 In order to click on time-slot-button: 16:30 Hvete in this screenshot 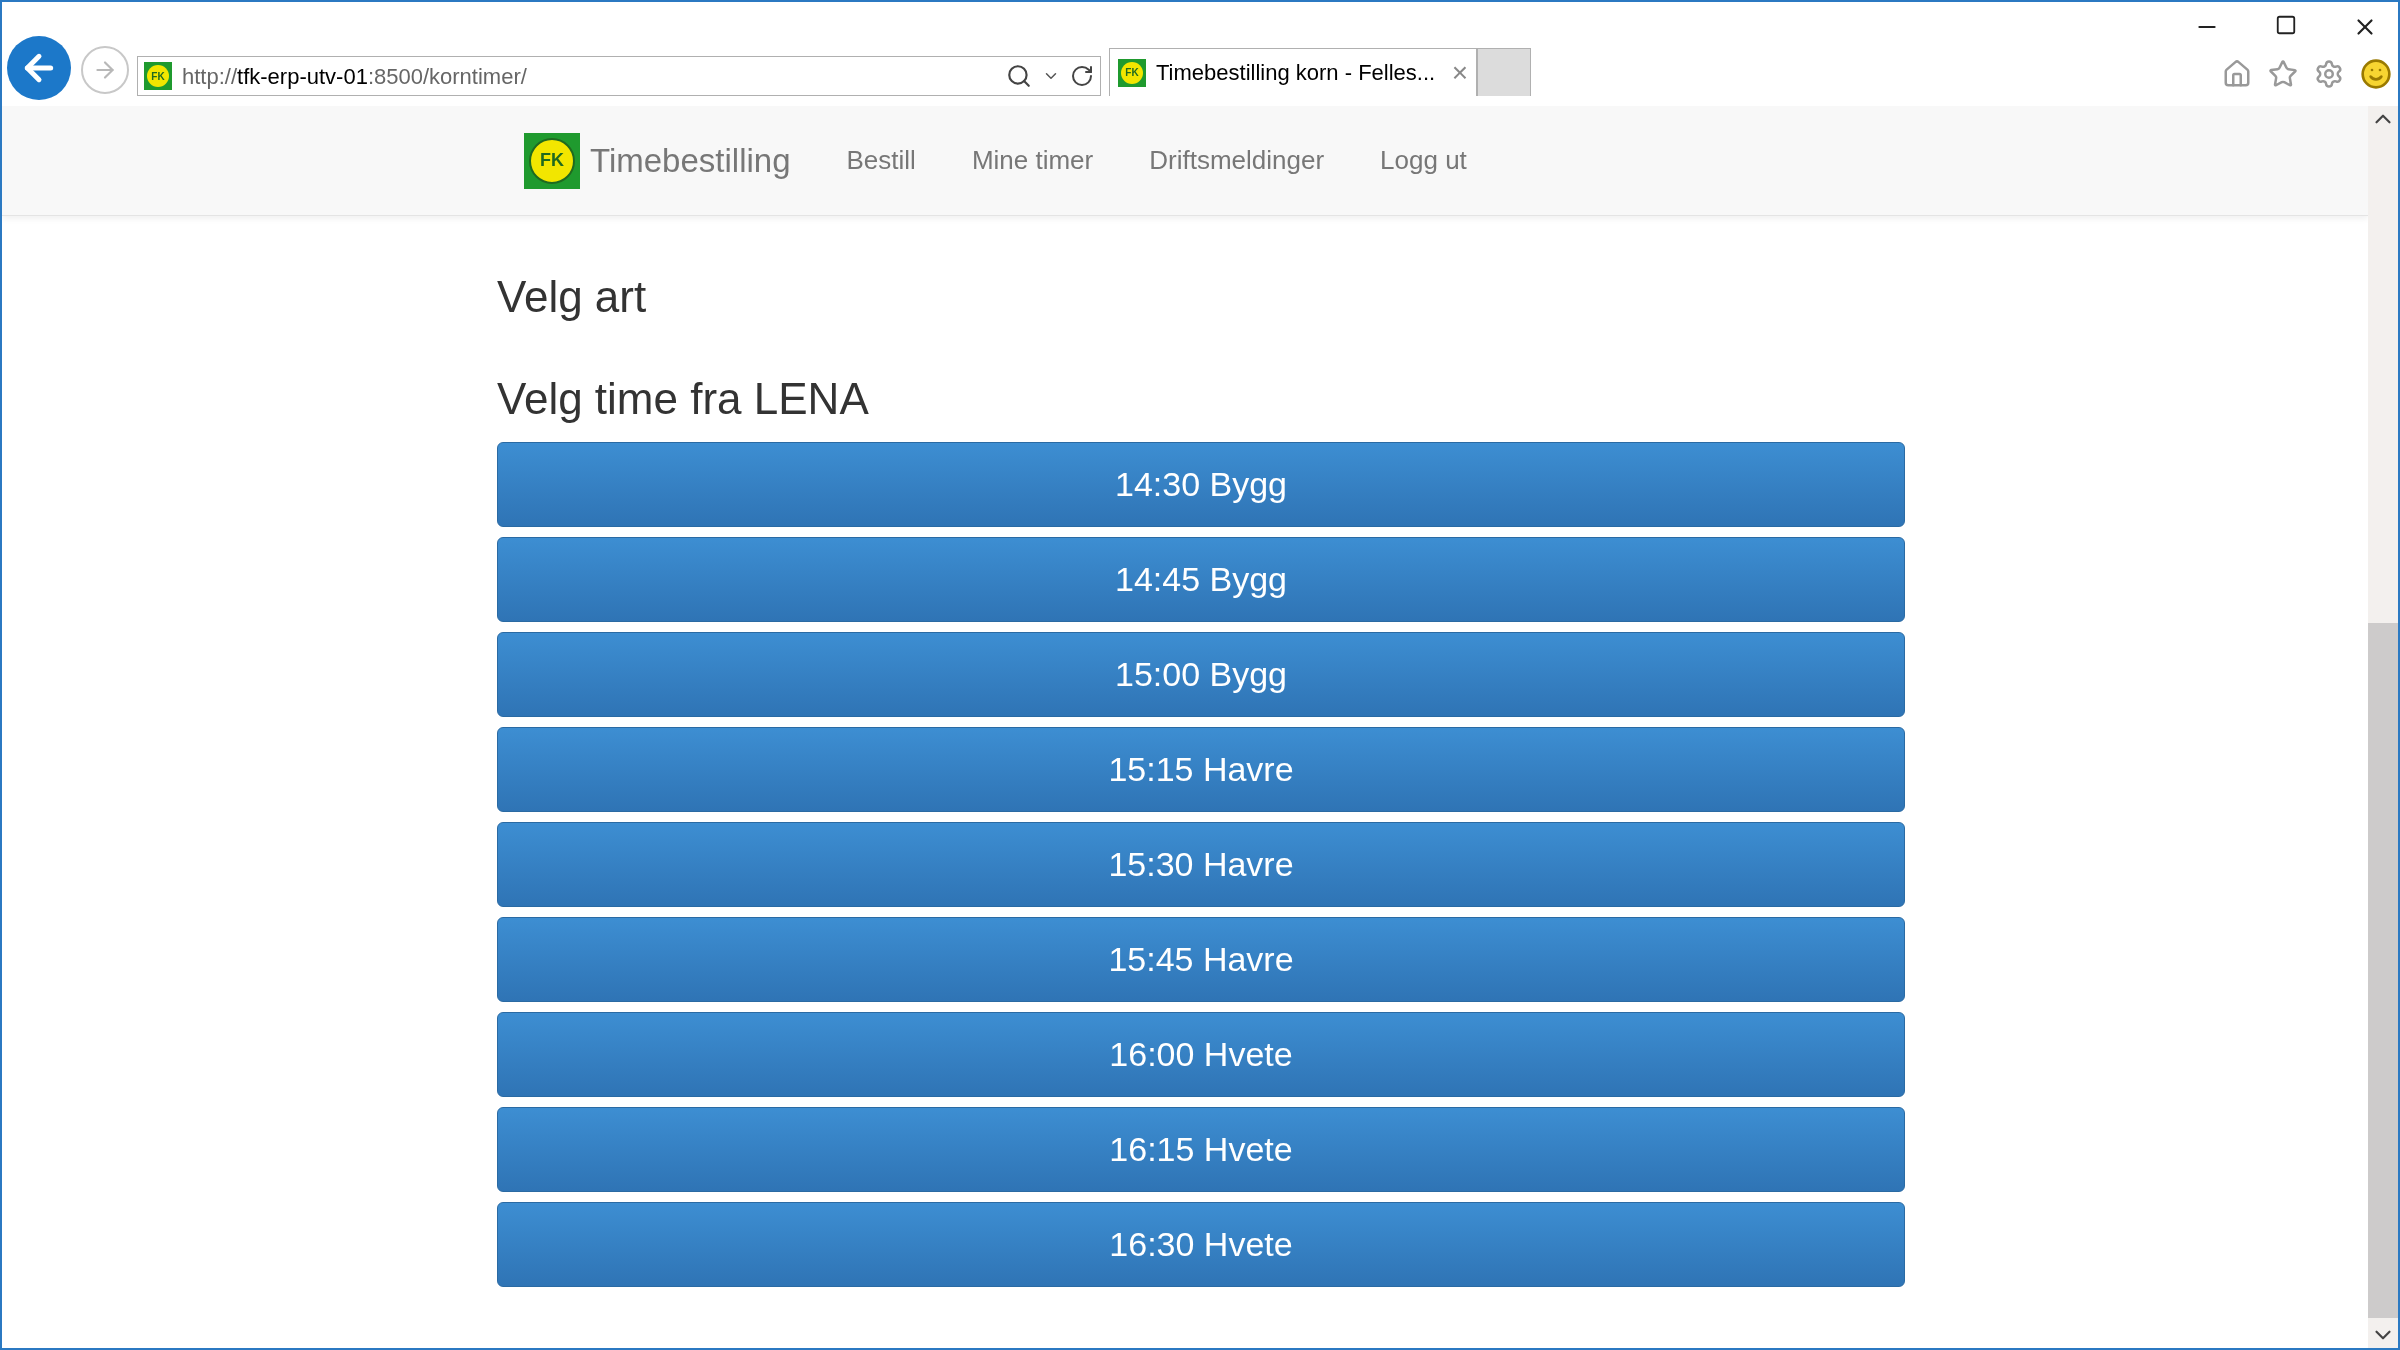, I will do `click(1201, 1244)`.